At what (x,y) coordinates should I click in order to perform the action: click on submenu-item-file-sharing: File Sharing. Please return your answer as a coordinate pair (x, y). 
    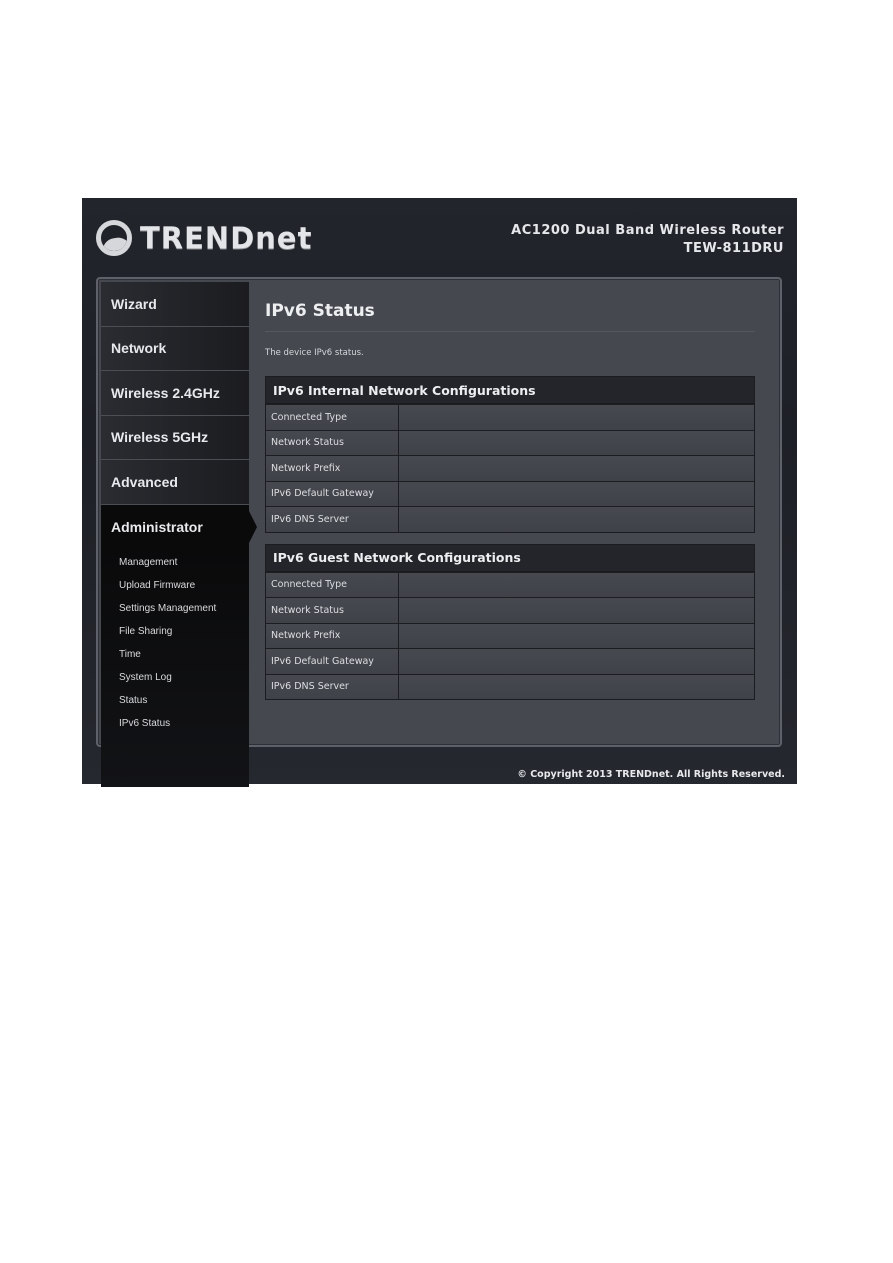
    Looking at the image, I should click on (175, 631).